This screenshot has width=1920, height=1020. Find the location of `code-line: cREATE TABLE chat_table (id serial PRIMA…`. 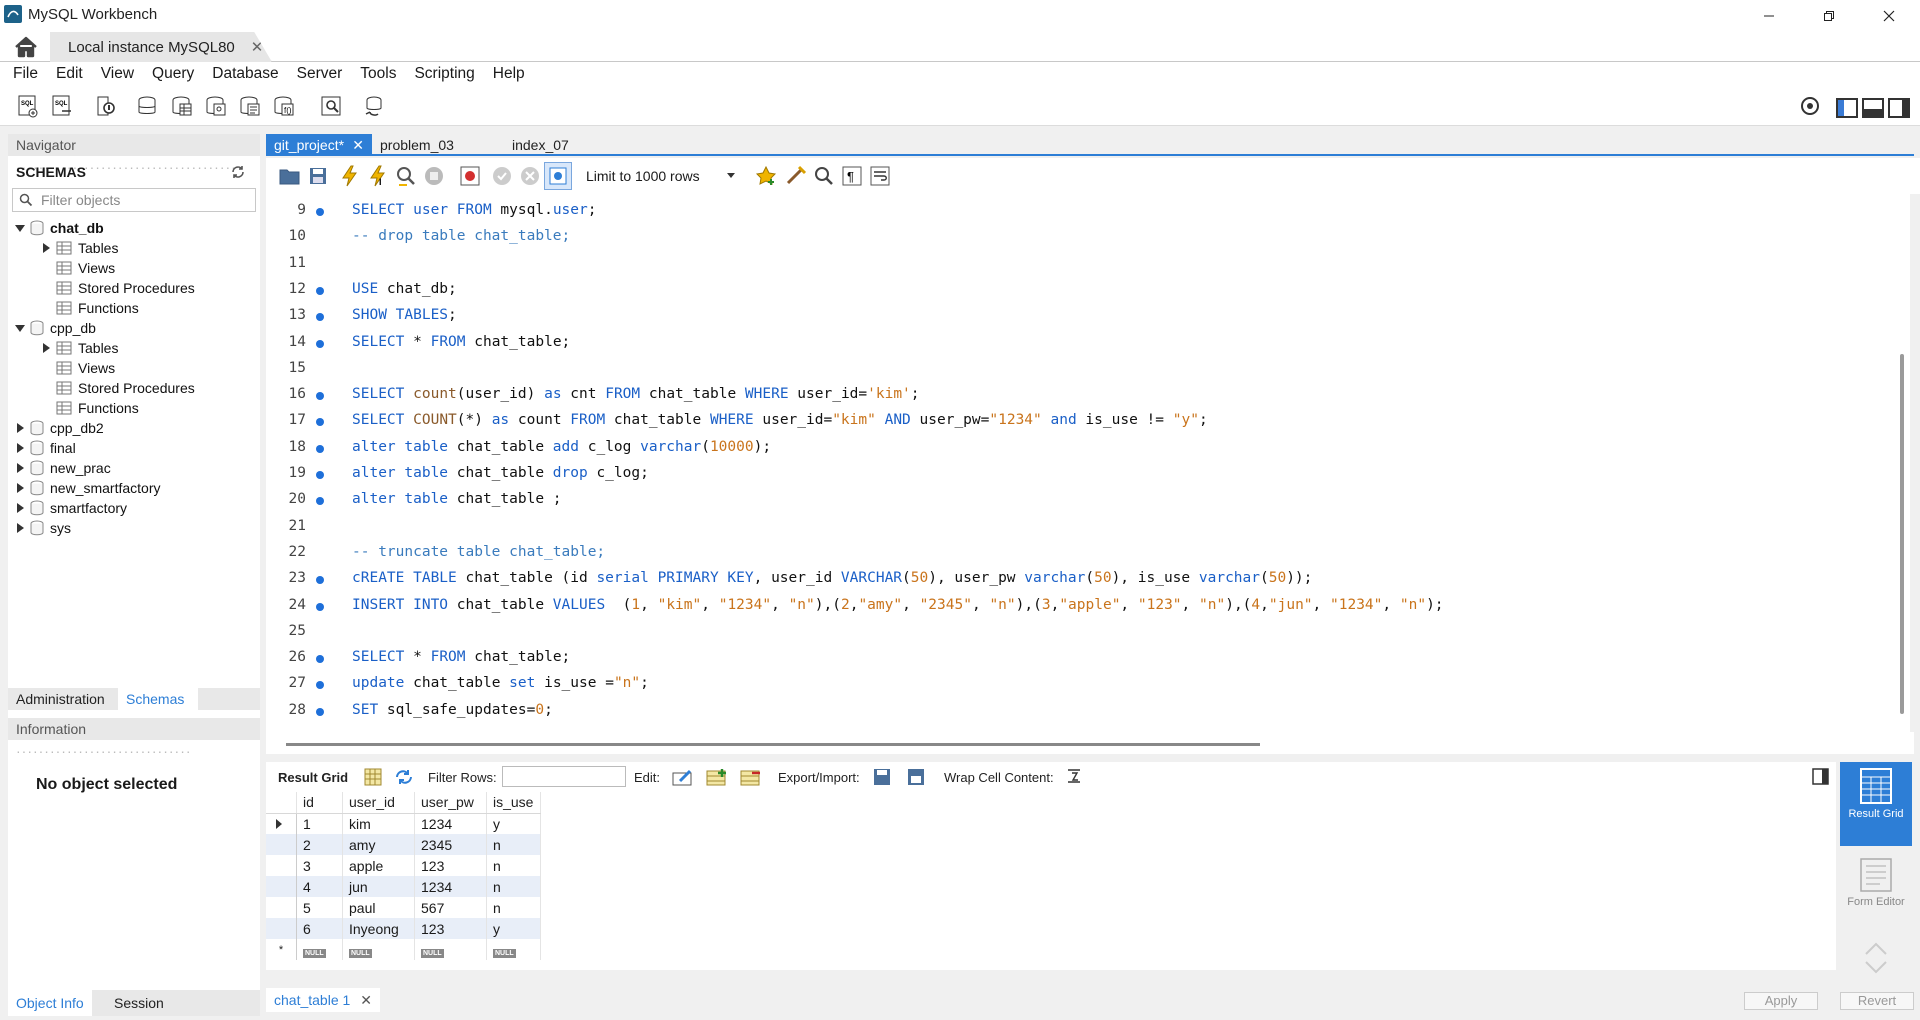

code-line: cREATE TABLE chat_table (id serial PRIMA… is located at coordinates (832, 578).